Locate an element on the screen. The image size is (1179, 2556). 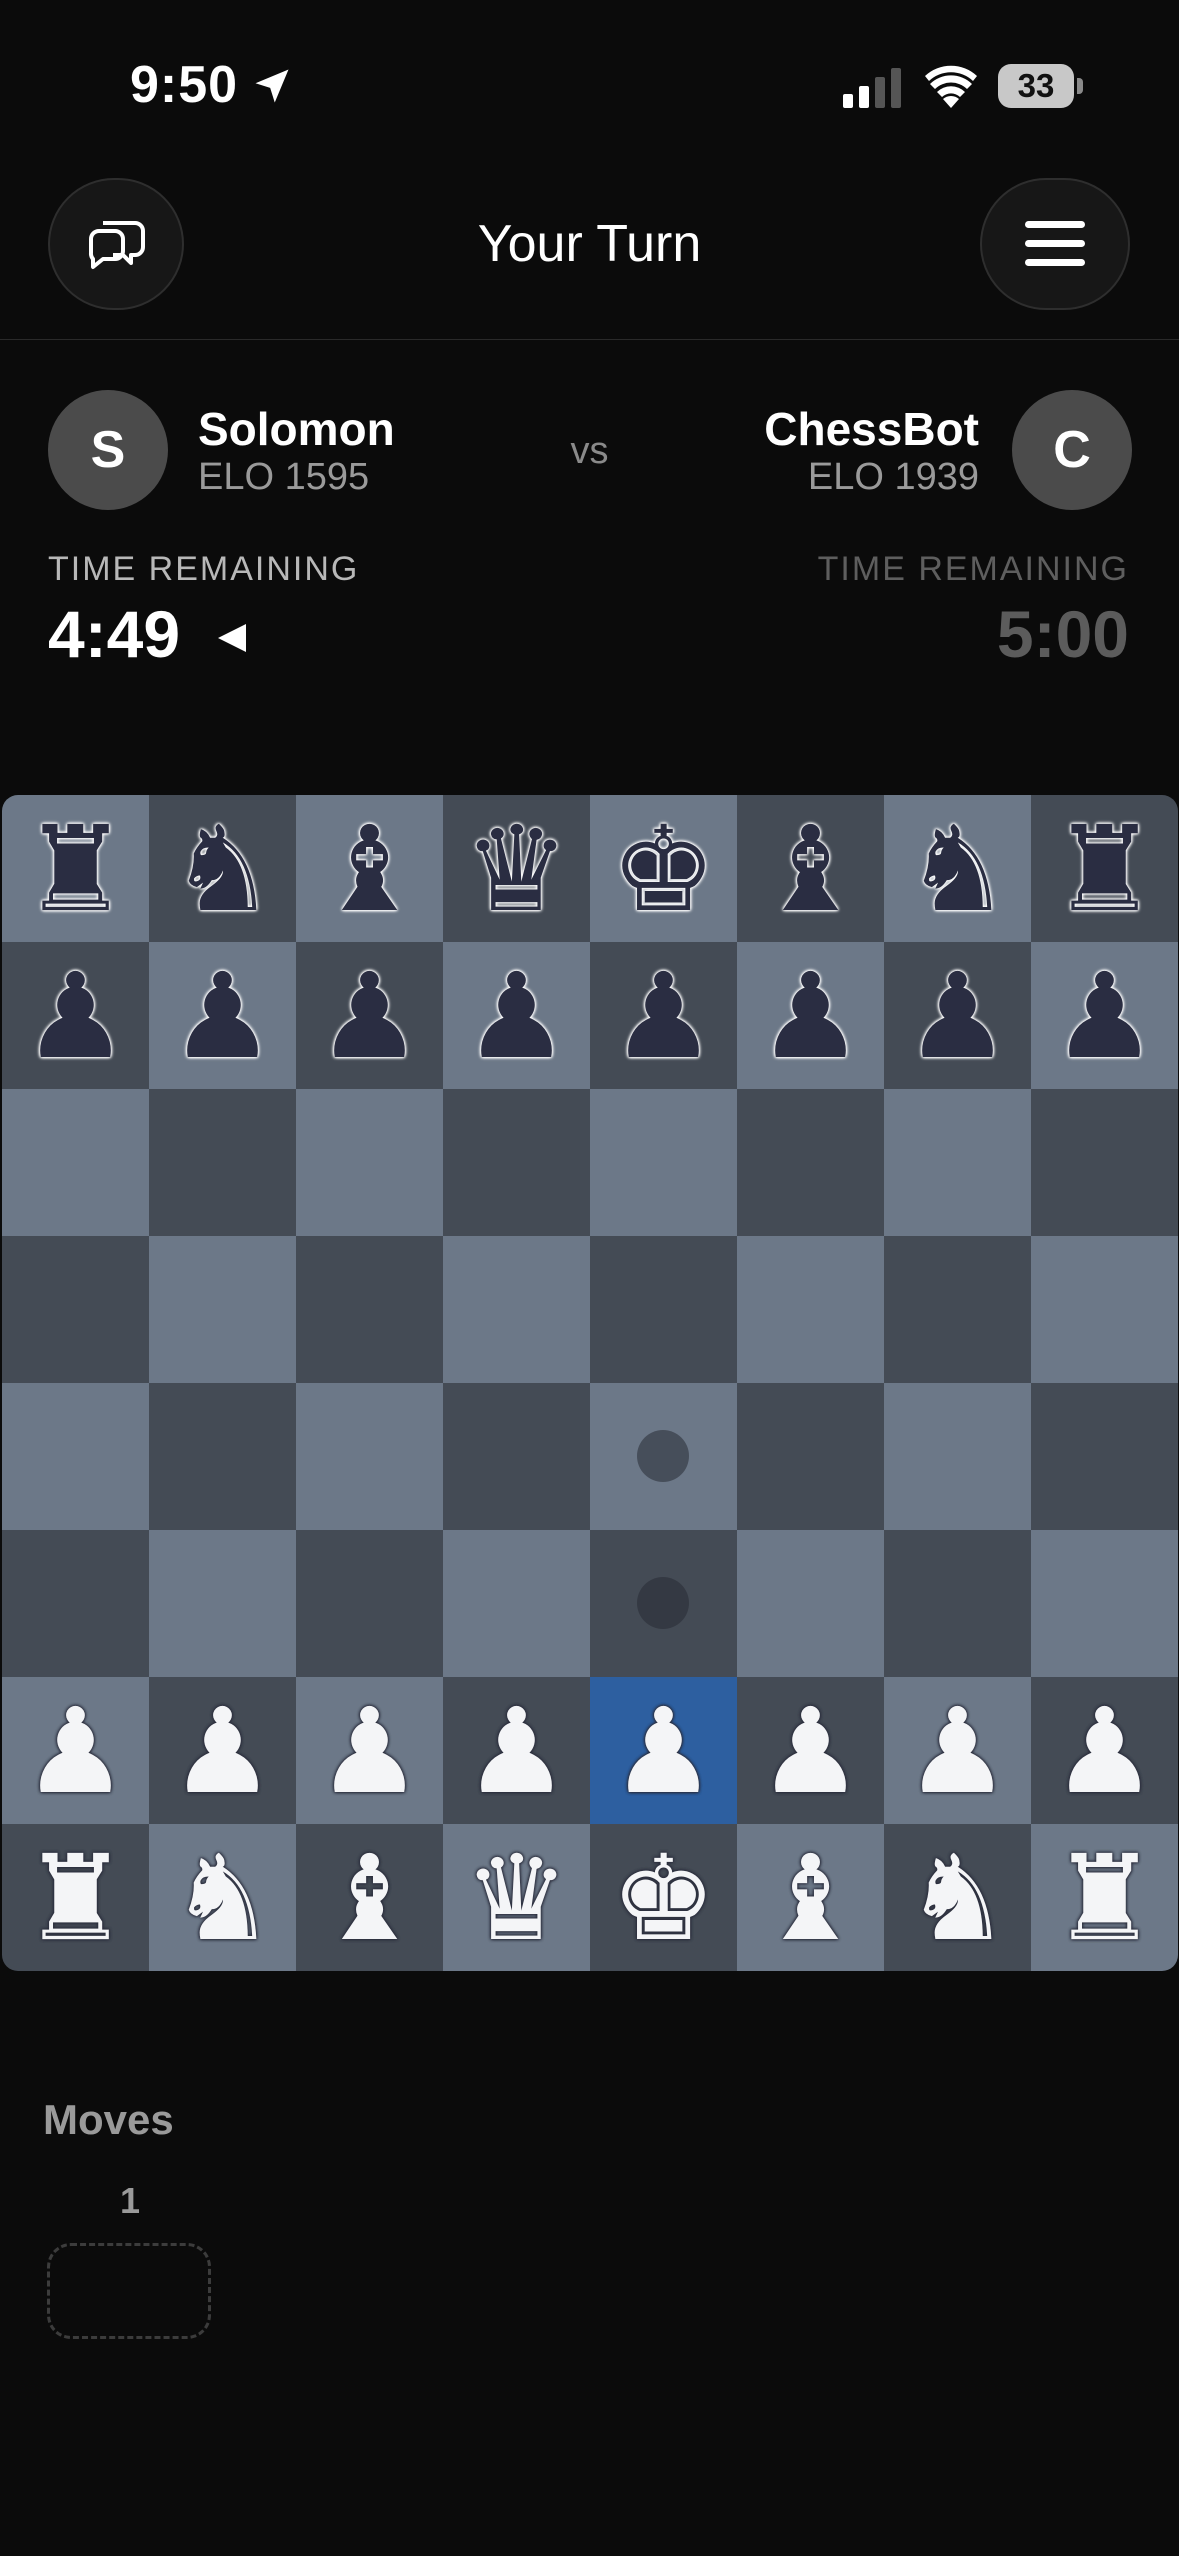
player1-time-label: TIME REMAINING is located at coordinates (204, 569).